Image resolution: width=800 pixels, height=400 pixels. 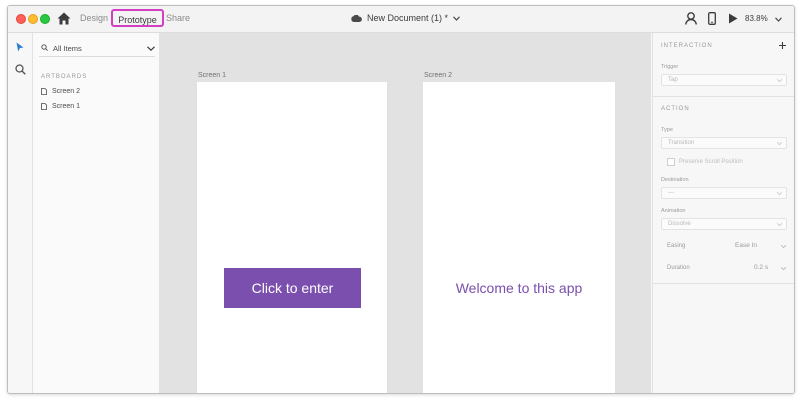 What do you see at coordinates (44, 47) in the screenshot?
I see `search-icon` at bounding box center [44, 47].